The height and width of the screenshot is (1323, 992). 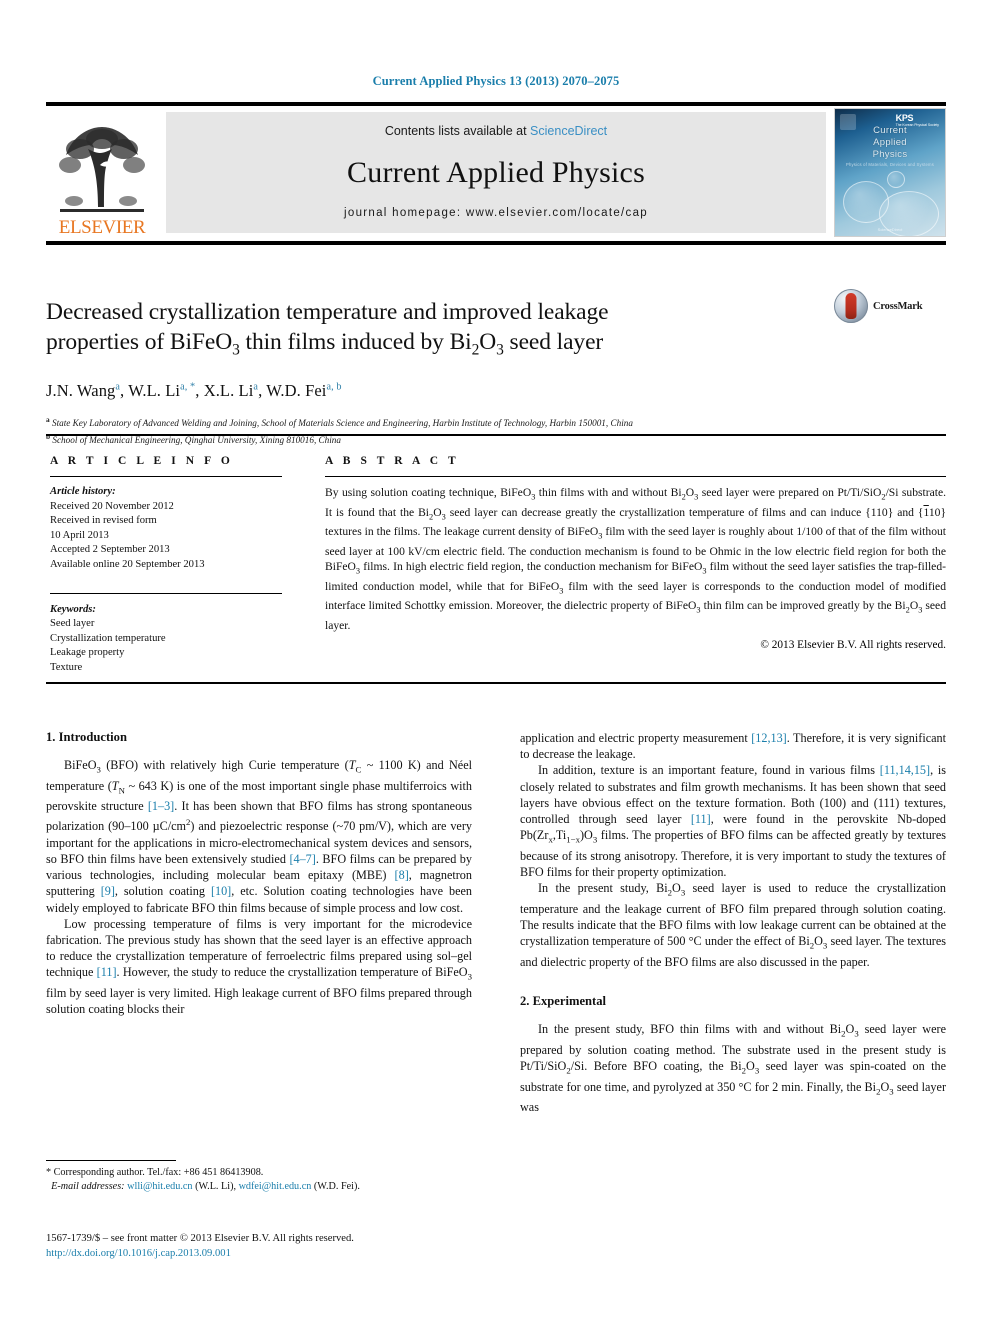 I want to click on history-item-4: Available online 20 September 2013, so click(x=127, y=564).